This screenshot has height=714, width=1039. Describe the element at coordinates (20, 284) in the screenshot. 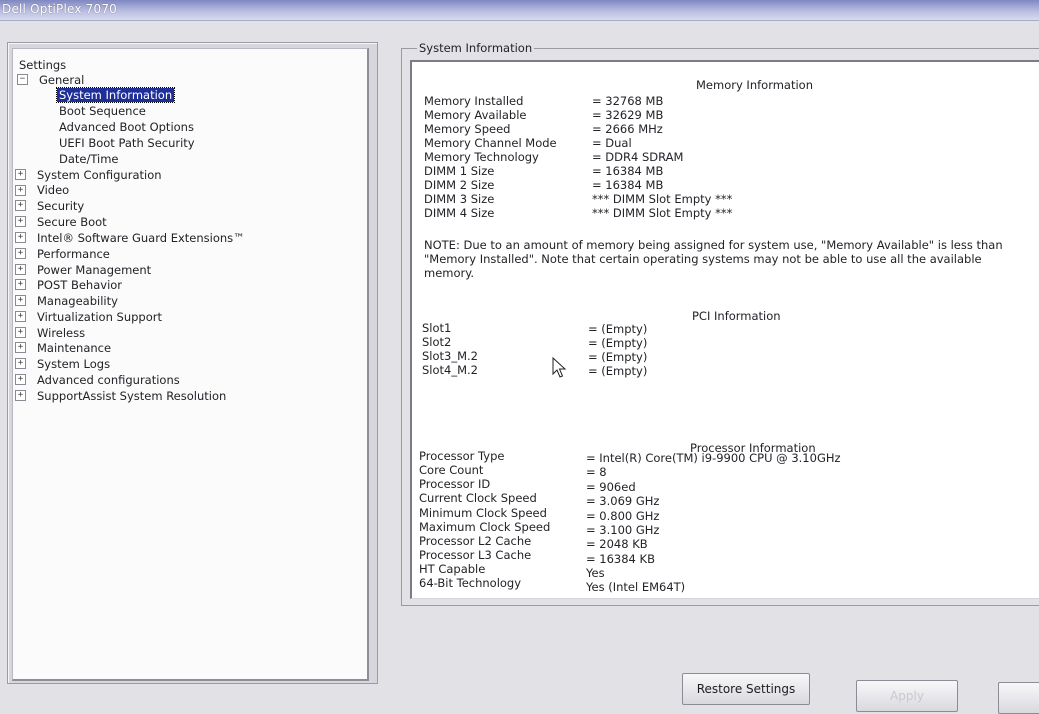

I see `expand-post-behavior-icon: +` at that location.